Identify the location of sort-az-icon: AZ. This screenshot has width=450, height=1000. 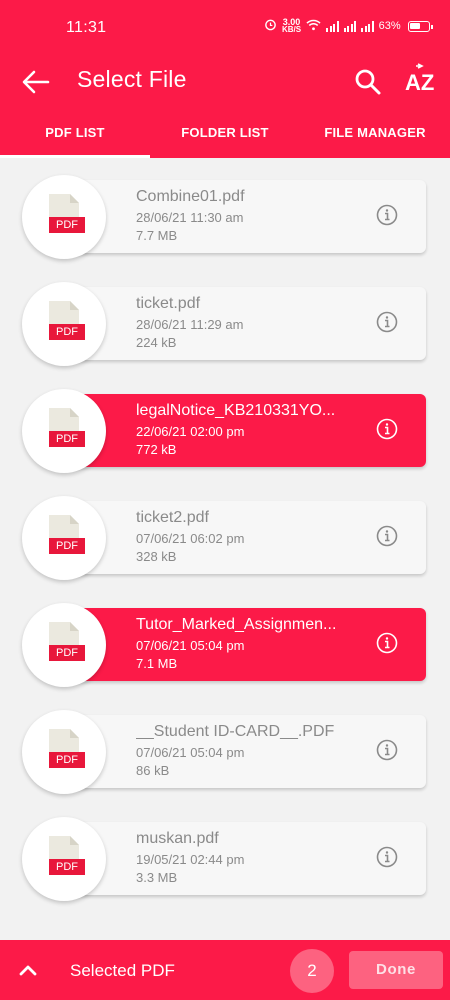
(419, 79).